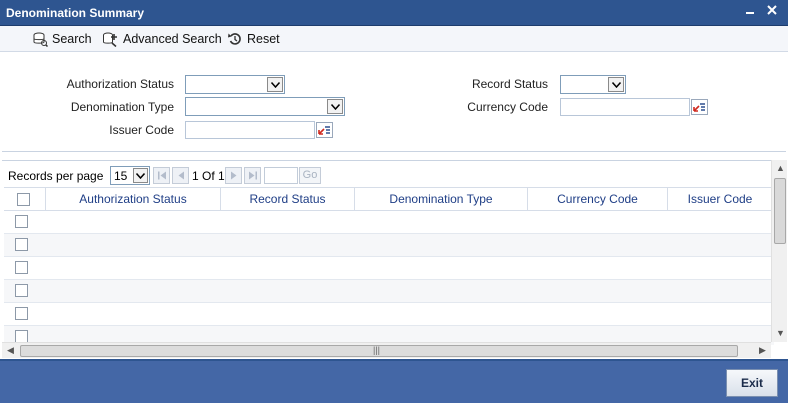 This screenshot has width=788, height=403. What do you see at coordinates (10, 350) in the screenshot?
I see `scroll-left-icon: ◀` at bounding box center [10, 350].